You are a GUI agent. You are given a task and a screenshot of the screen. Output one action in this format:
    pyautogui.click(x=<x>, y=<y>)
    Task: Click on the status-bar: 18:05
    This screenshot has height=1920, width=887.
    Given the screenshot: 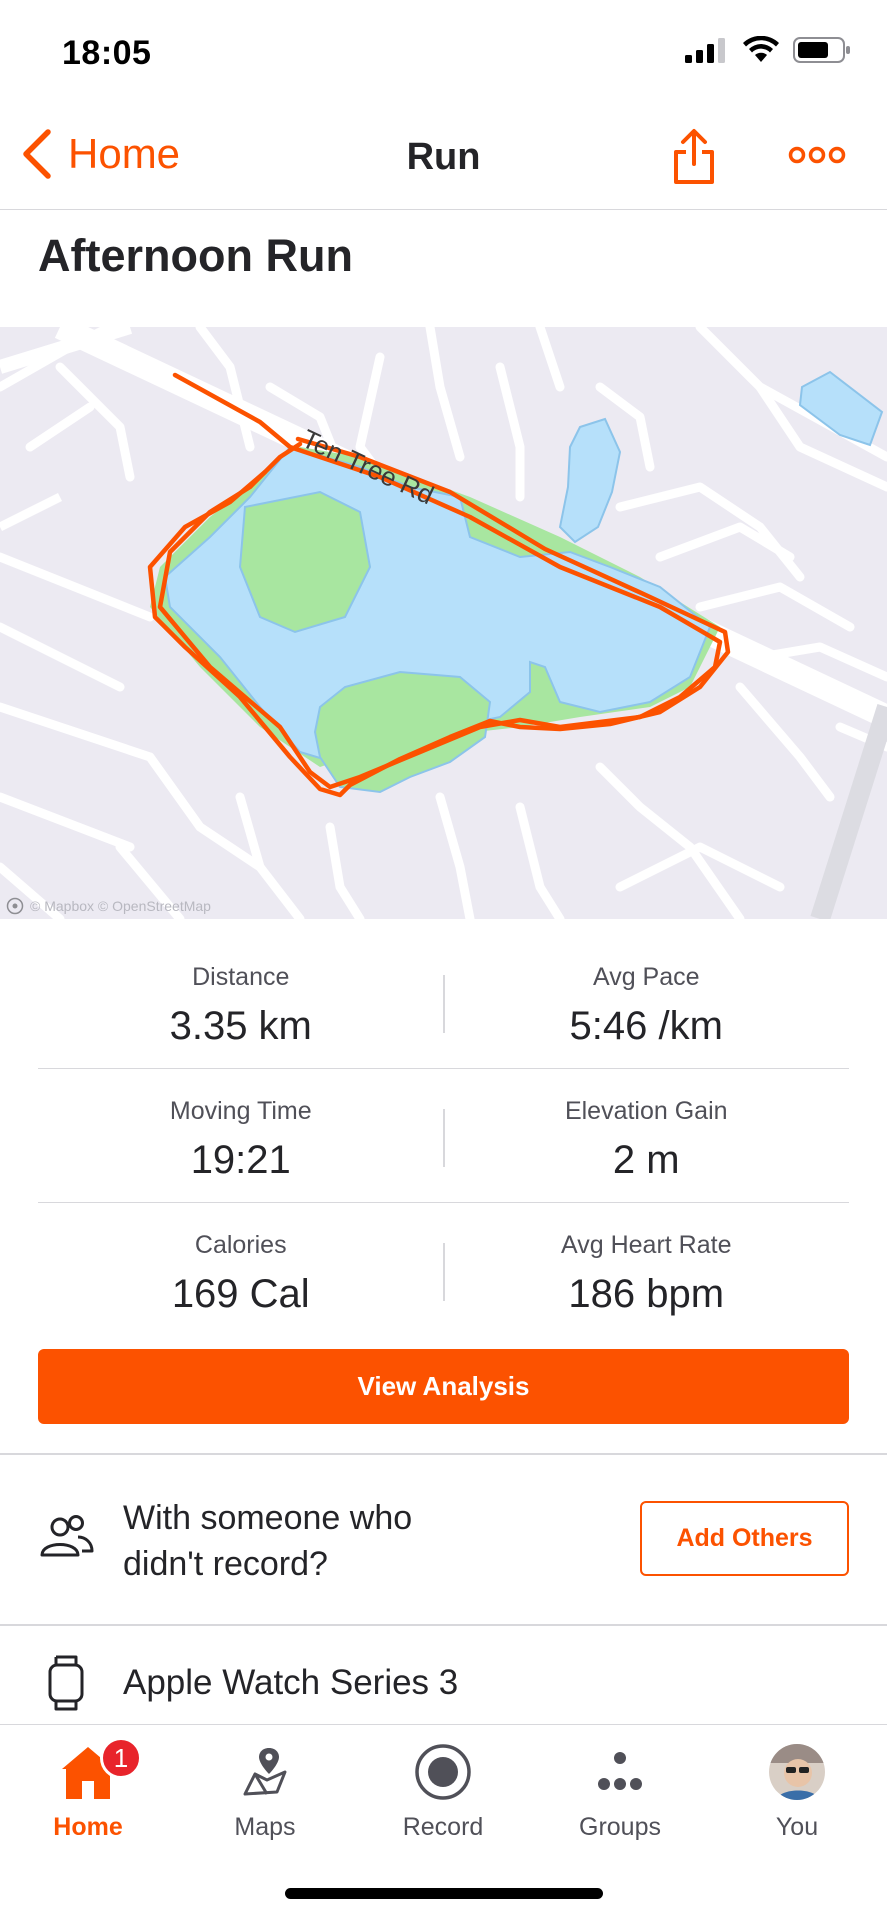 What is the action you would take?
    pyautogui.click(x=443, y=55)
    